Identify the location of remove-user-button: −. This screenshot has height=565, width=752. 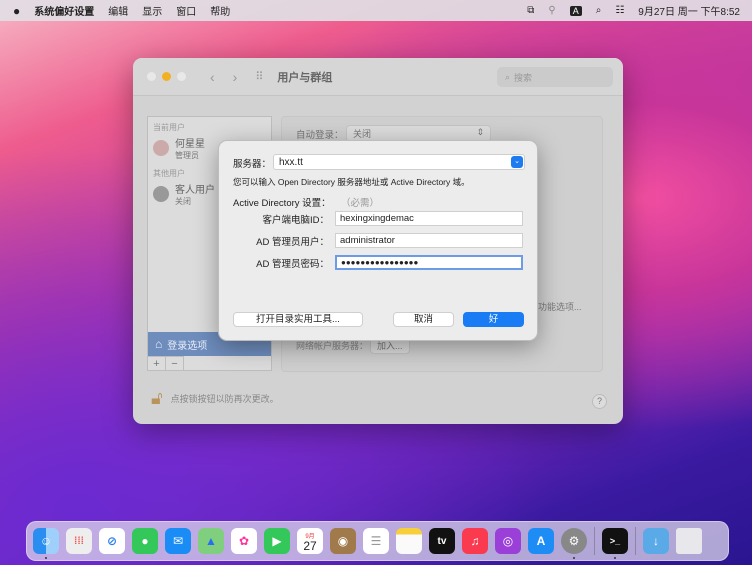
(175, 364).